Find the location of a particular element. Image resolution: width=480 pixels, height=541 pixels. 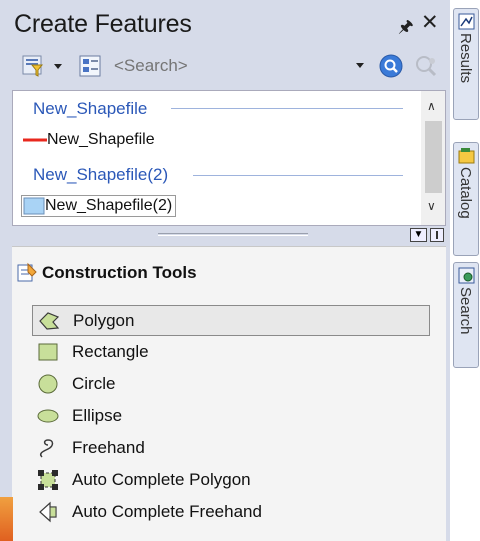

template-item-label: New_Shapefile is located at coordinates (101, 139).